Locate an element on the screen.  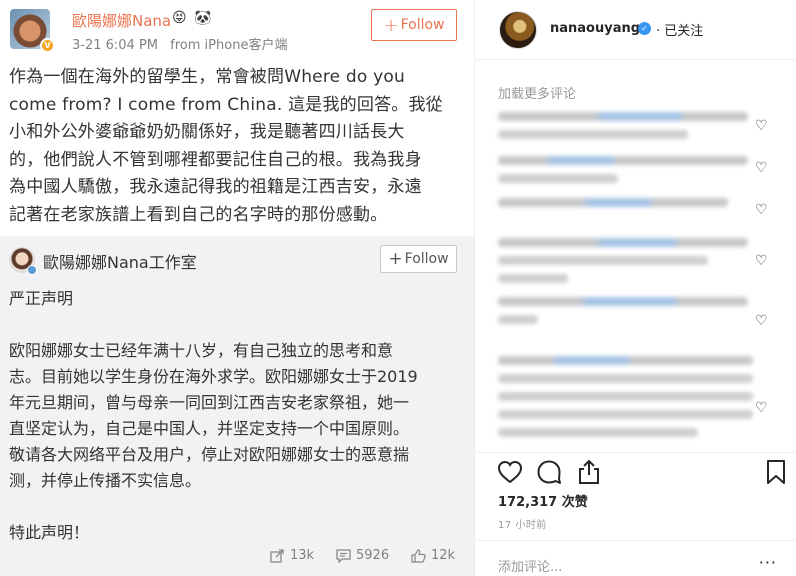
statement-line: 欧阳娜娜女士已经年满十八岁，有自己独立的思考和意 is located at coordinates (201, 350).